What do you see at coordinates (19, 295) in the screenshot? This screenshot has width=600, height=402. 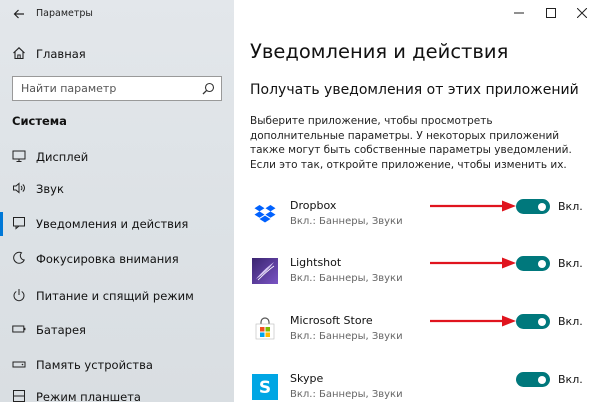 I see `power-icon` at bounding box center [19, 295].